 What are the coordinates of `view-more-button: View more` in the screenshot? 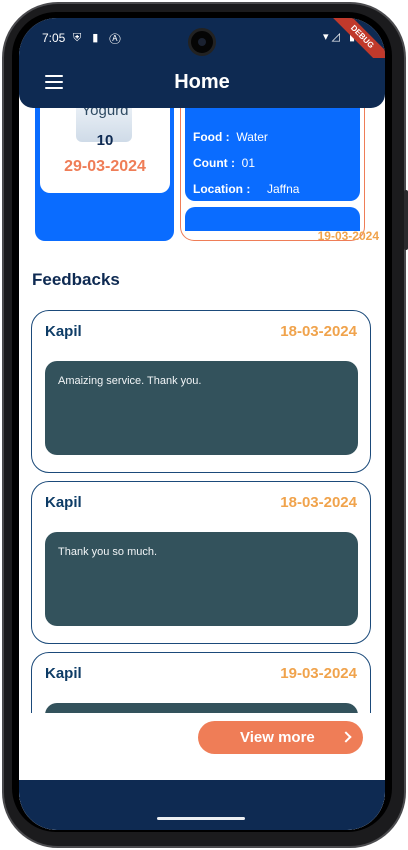 It's located at (280, 737).